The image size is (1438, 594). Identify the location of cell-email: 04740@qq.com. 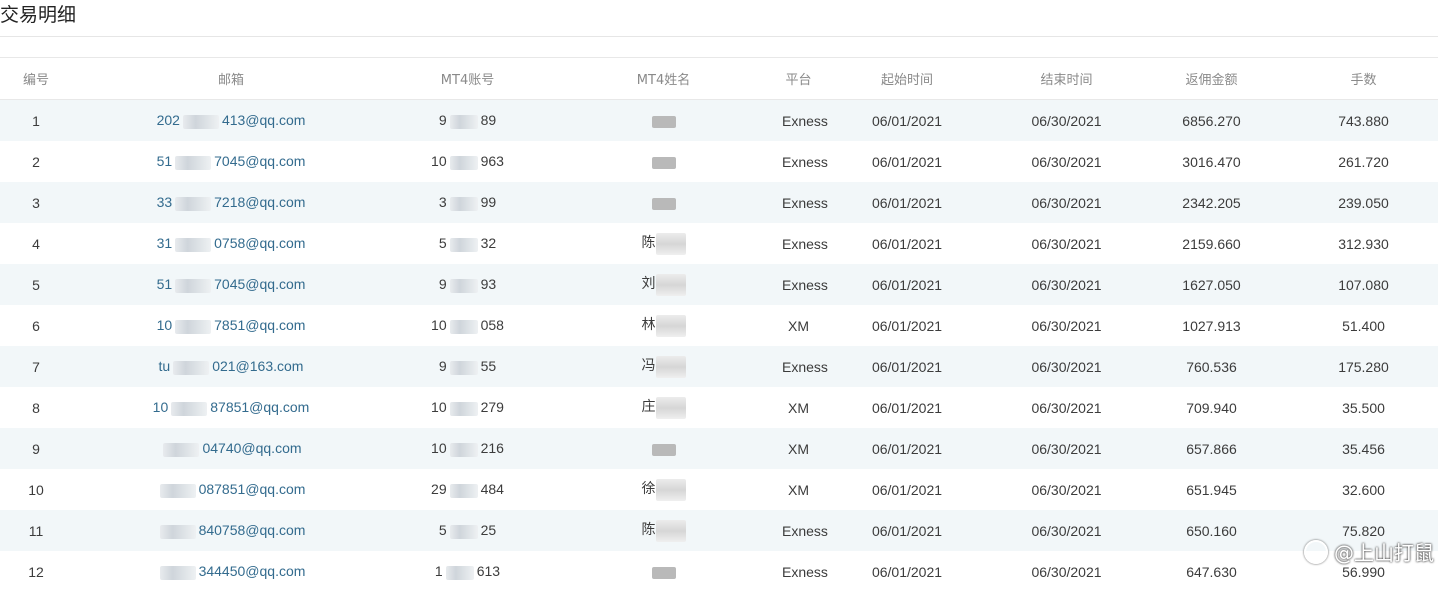
(231, 448).